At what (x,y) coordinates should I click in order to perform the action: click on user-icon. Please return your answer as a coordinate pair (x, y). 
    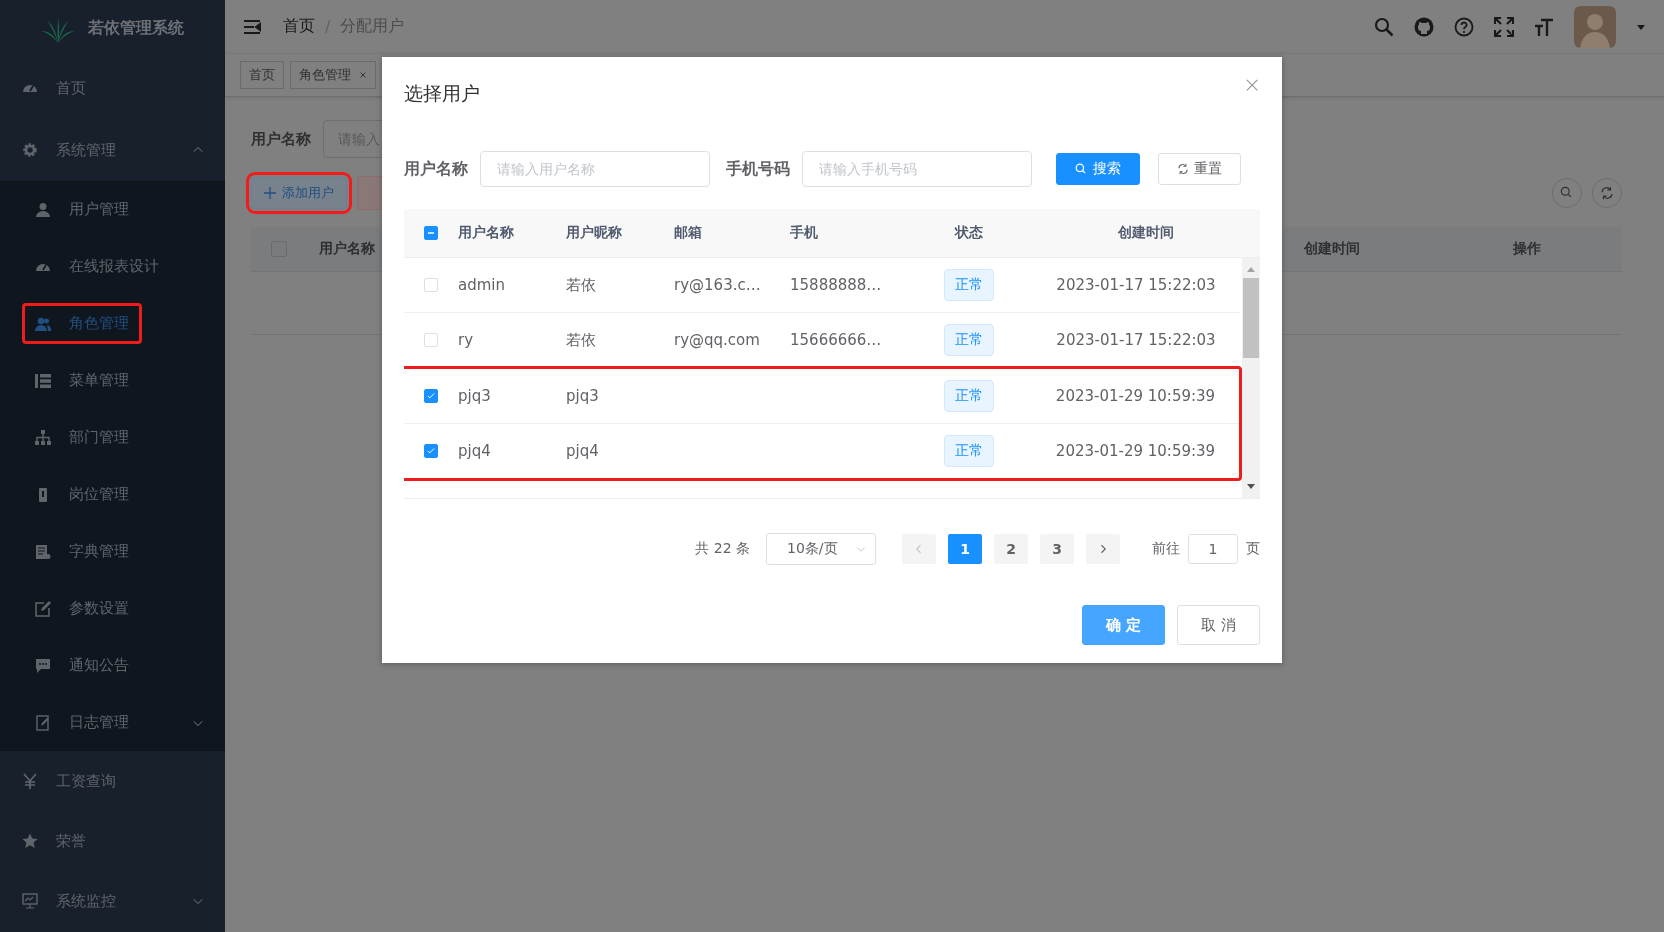
    Looking at the image, I should click on (43, 209).